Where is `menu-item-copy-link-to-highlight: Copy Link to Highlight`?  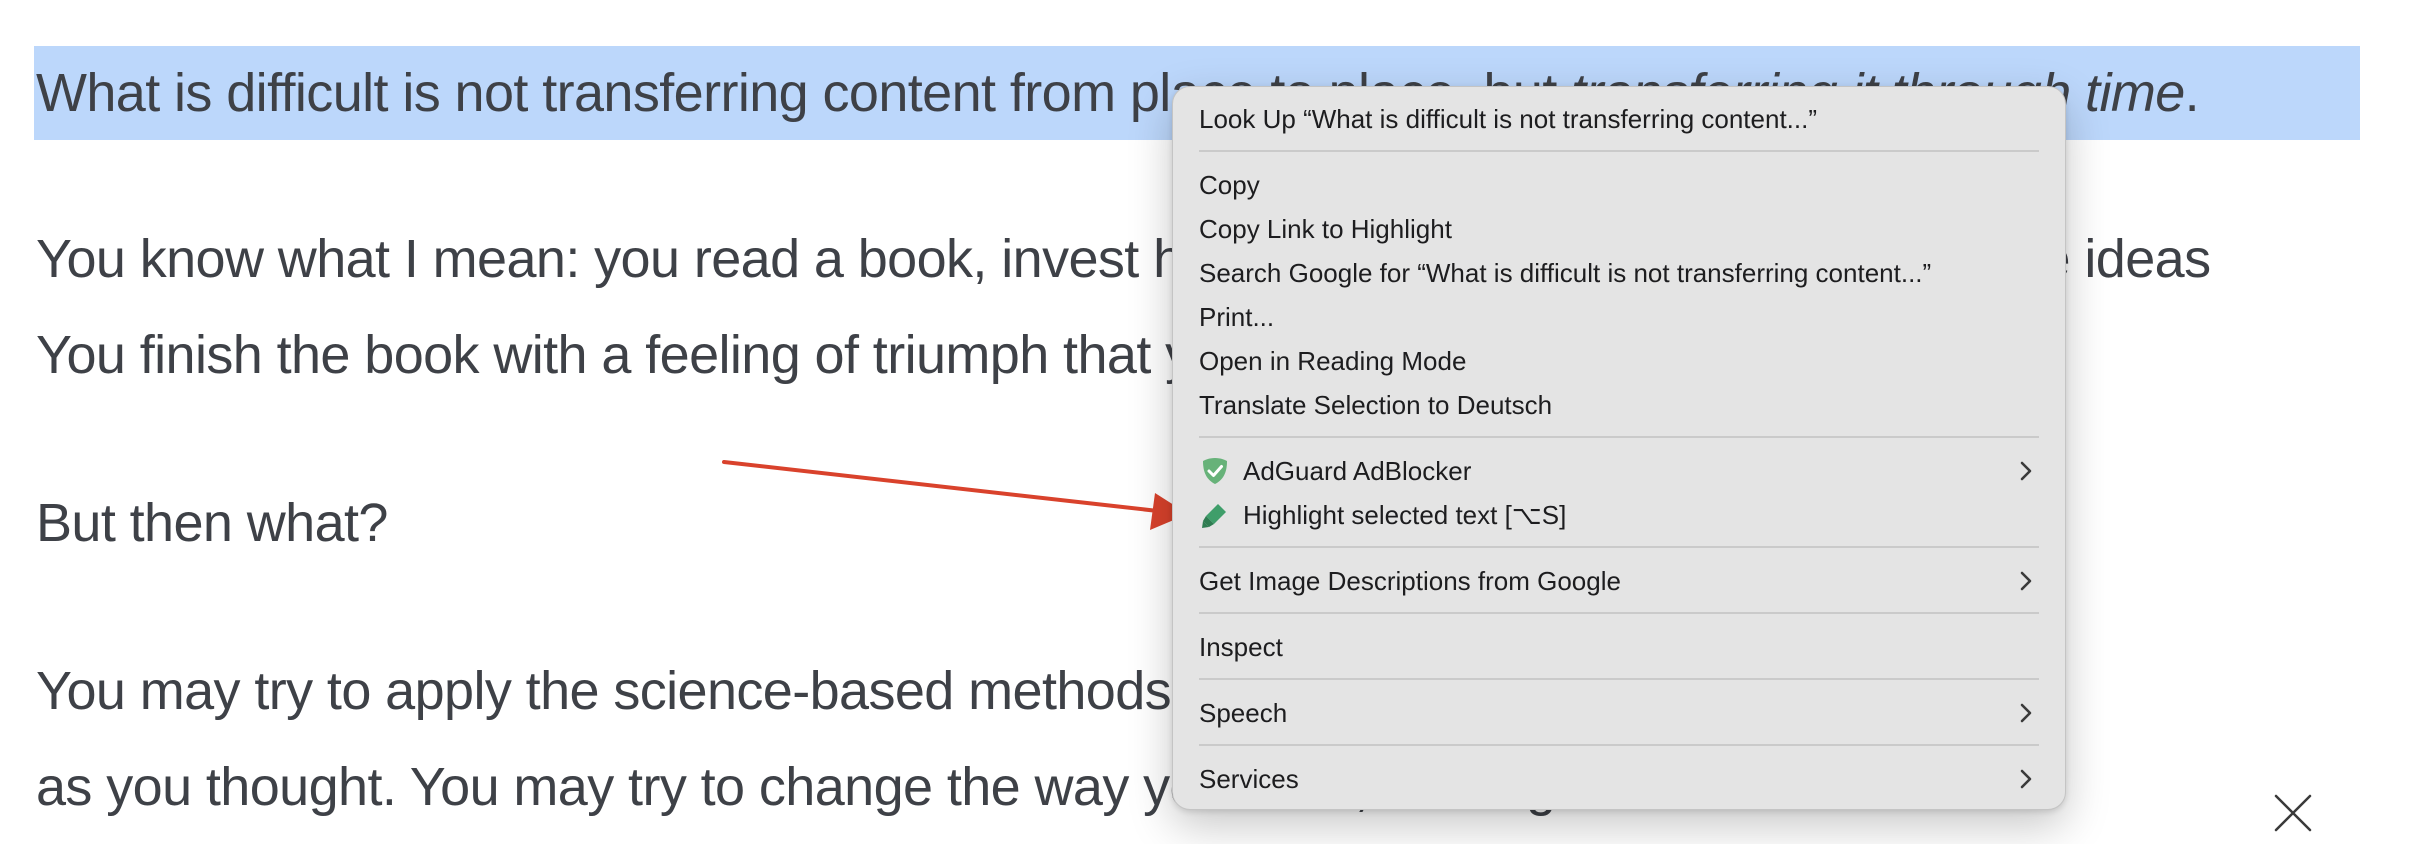
menu-item-copy-link-to-highlight: Copy Link to Highlight is located at coordinates (1619, 229).